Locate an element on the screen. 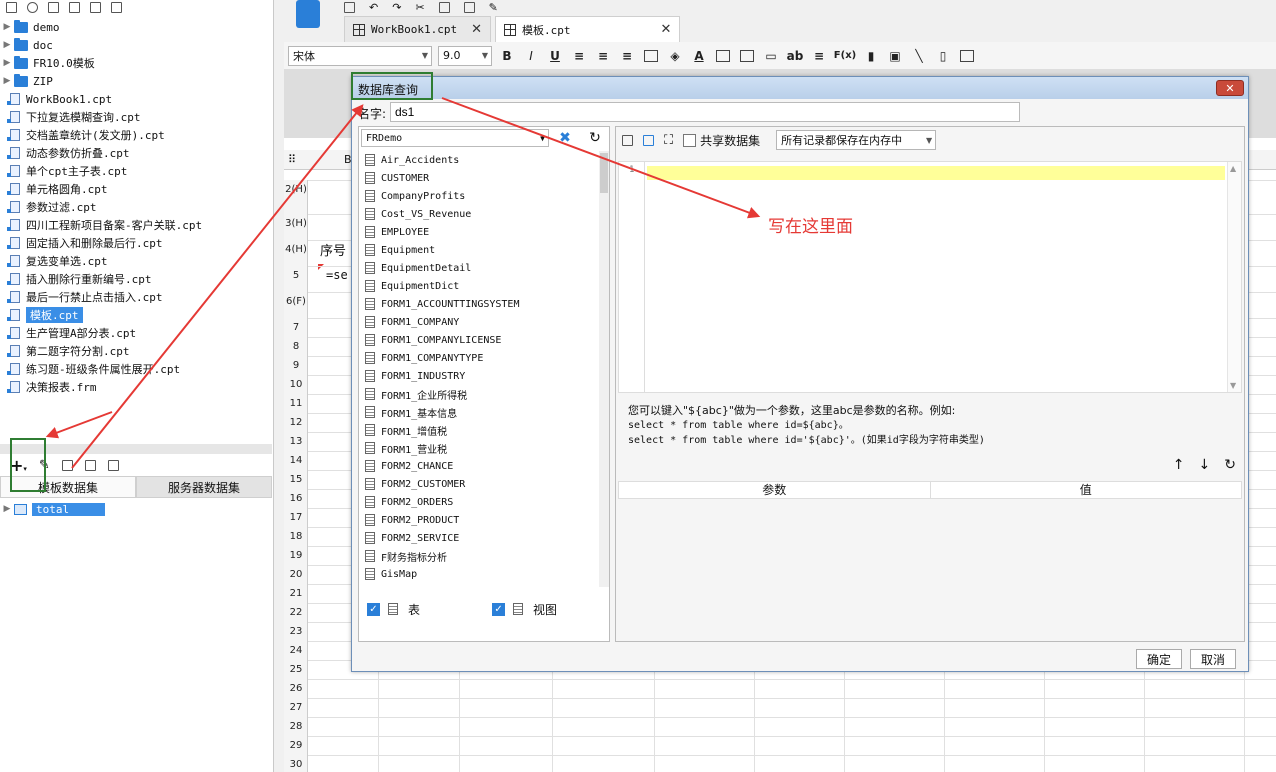 Image resolution: width=1276 pixels, height=772 pixels. table-item: EquipmentDetail is located at coordinates (479, 268).